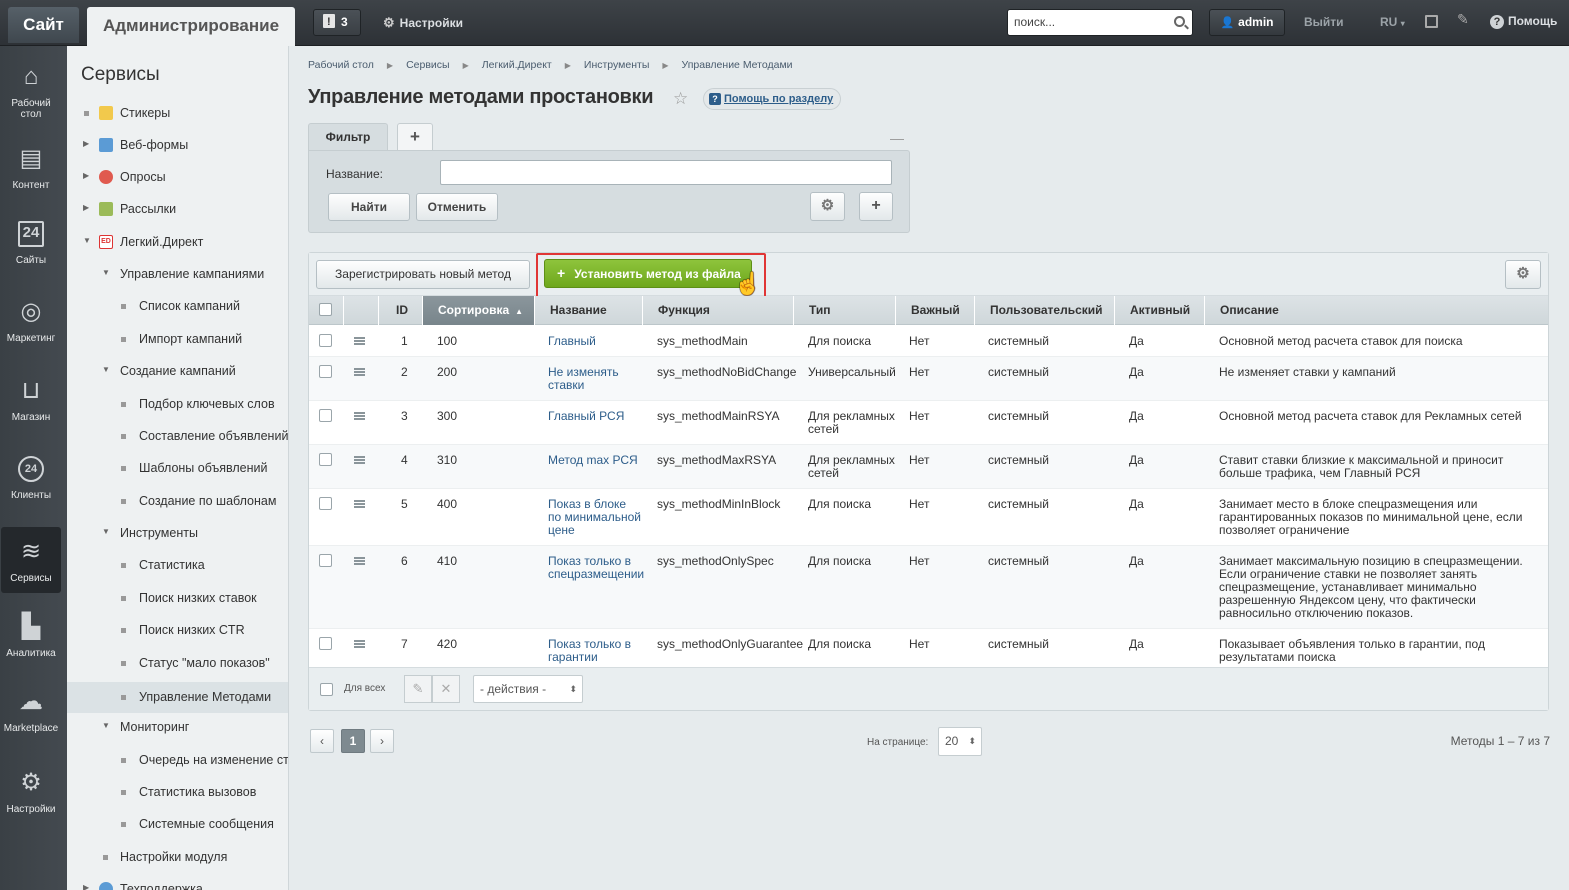 The width and height of the screenshot is (1569, 890). Describe the element at coordinates (595, 379) in the screenshot. I see `cell-name-link: Не изменять ставки` at that location.